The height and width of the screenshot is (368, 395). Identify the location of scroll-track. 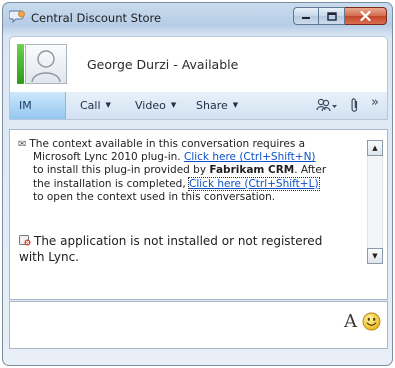
(375, 202).